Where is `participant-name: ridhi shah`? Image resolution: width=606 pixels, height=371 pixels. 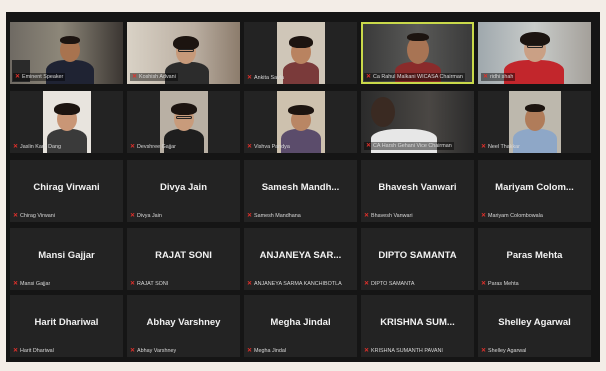 participant-name: ridhi shah is located at coordinates (502, 77).